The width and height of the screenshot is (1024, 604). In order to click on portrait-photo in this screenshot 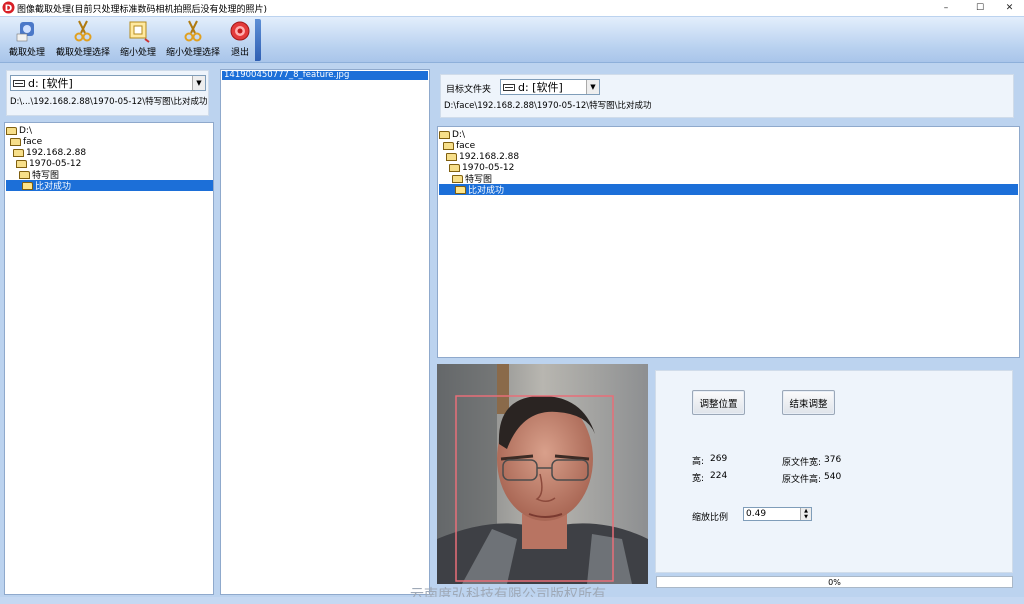, I will do `click(542, 474)`.